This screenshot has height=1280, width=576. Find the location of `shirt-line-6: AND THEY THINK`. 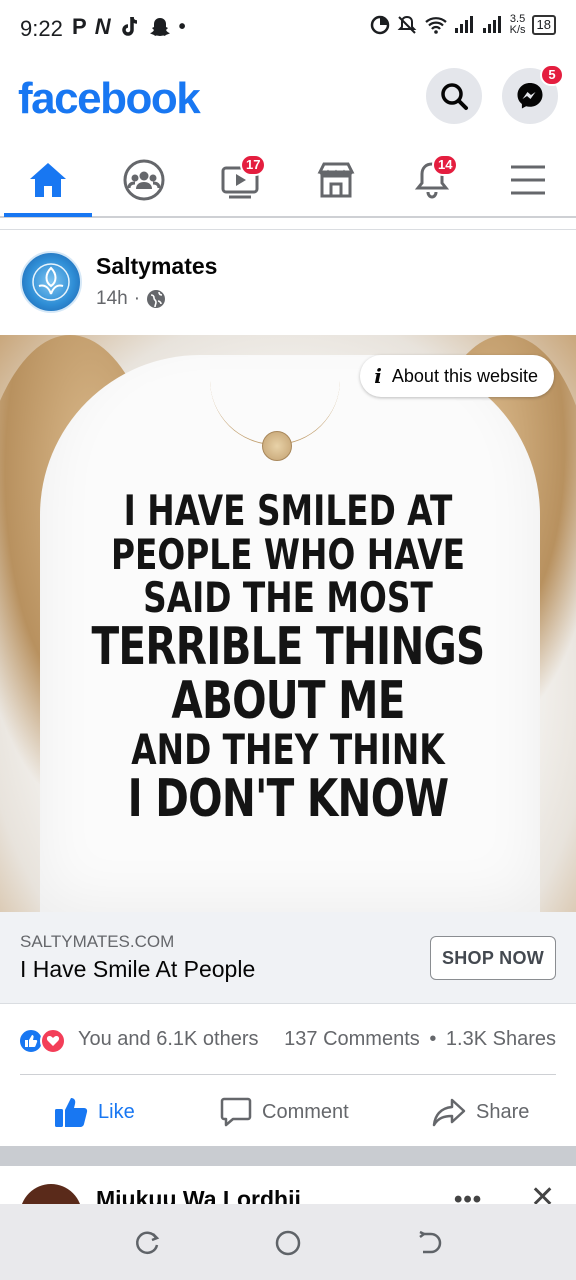

shirt-line-6: AND THEY THINK is located at coordinates (288, 750).